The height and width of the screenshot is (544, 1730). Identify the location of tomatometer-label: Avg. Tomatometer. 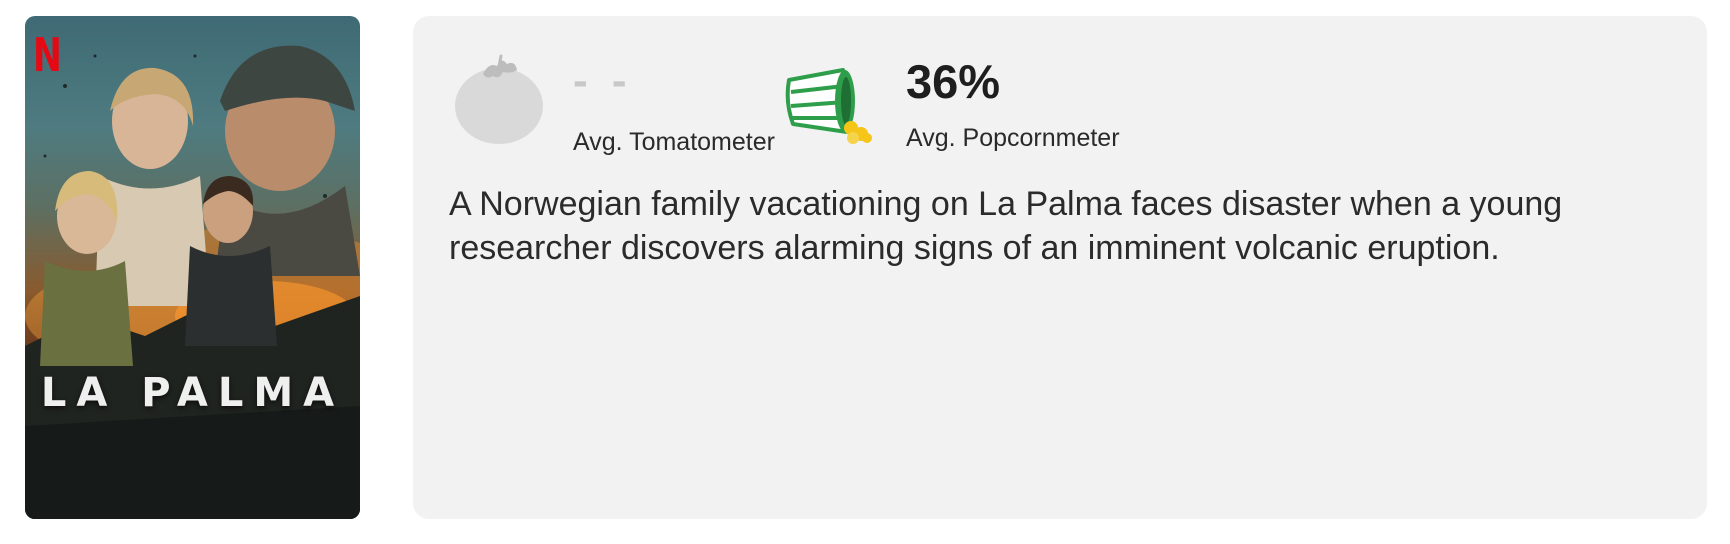
(674, 142).